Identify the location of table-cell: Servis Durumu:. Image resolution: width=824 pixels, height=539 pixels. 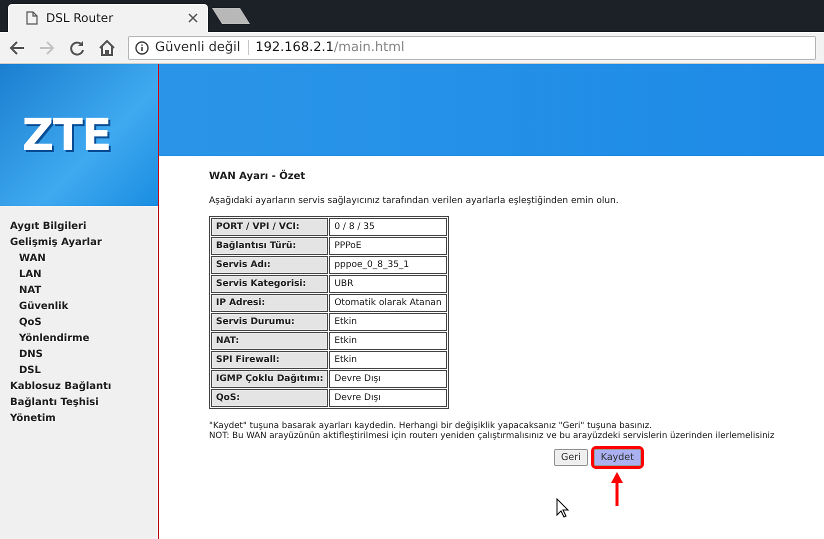
(269, 322).